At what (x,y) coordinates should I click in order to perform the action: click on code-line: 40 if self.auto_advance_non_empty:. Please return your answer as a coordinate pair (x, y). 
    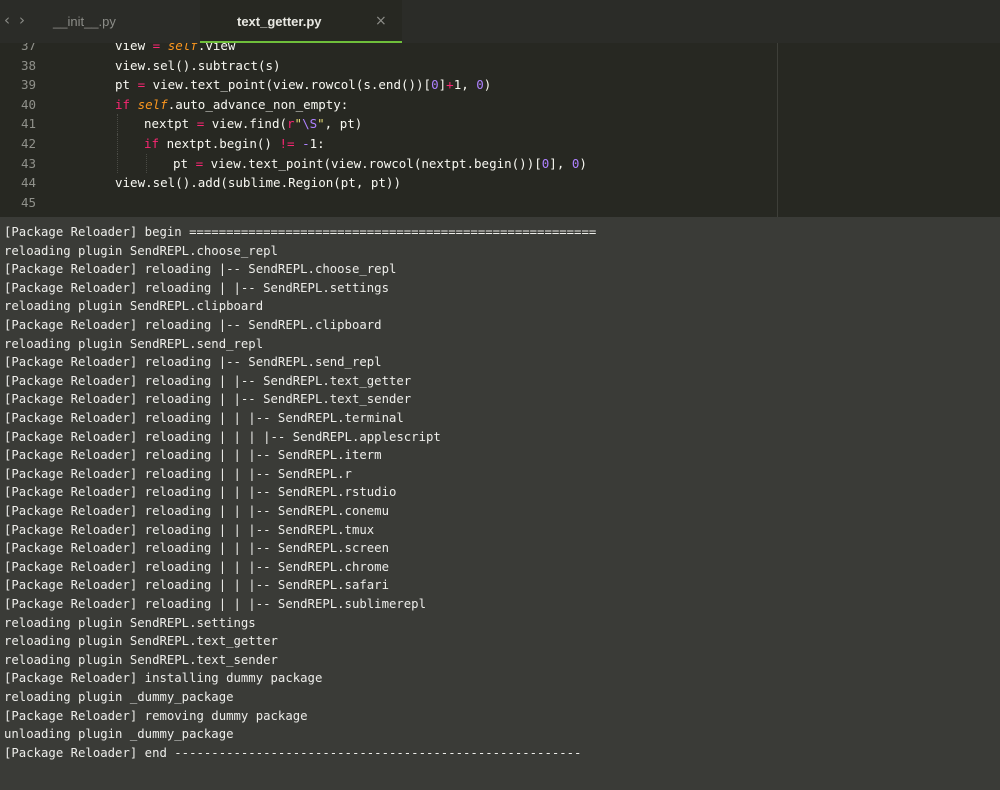
    Looking at the image, I should click on (500, 105).